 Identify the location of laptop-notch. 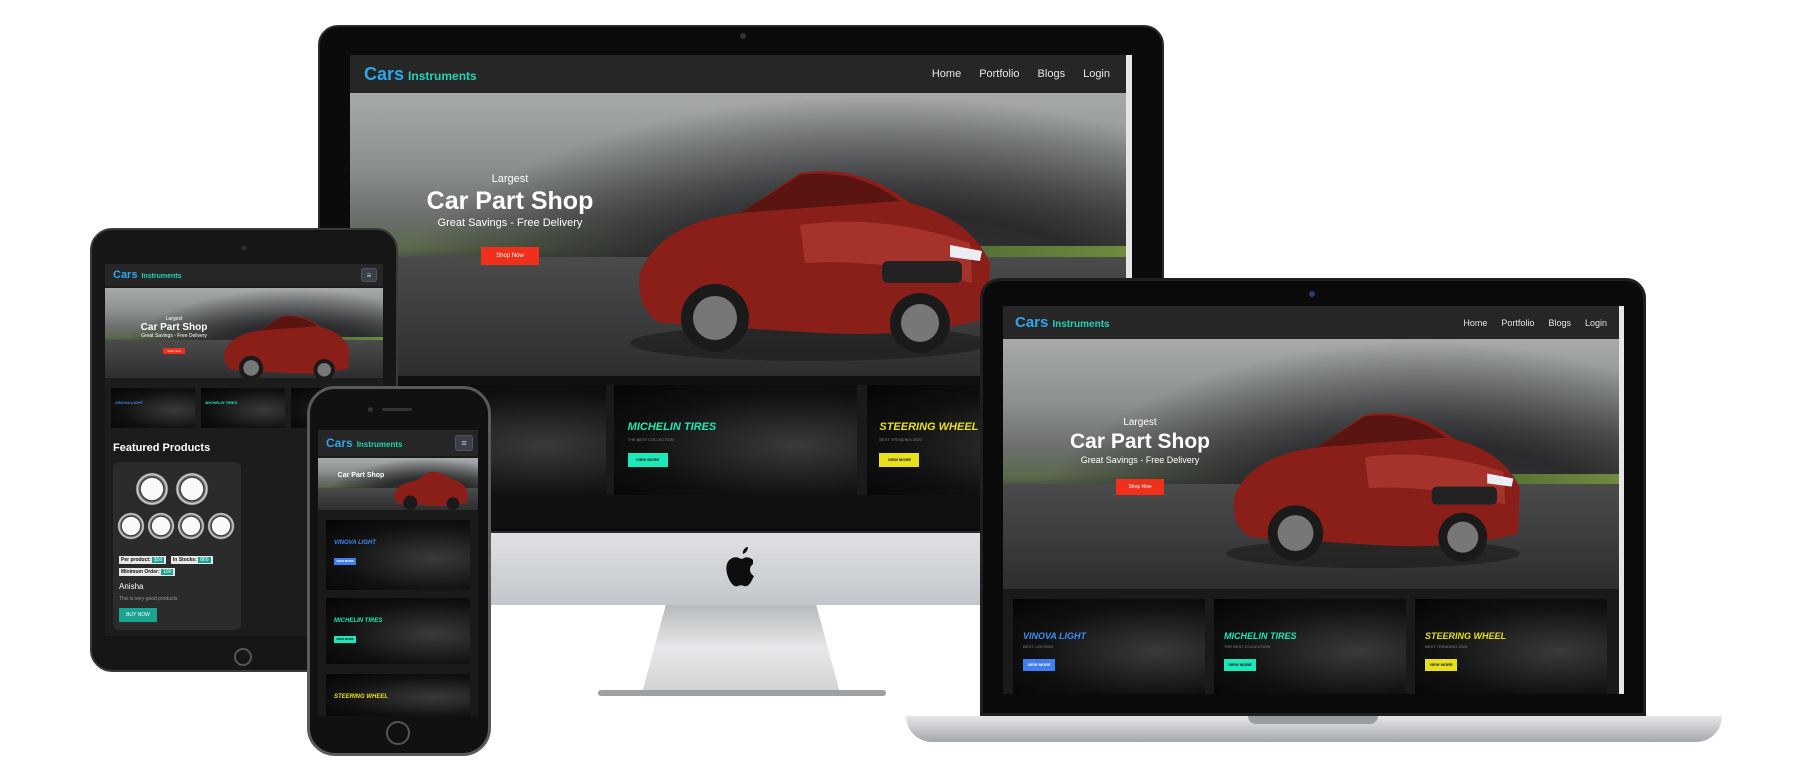
(1313, 720).